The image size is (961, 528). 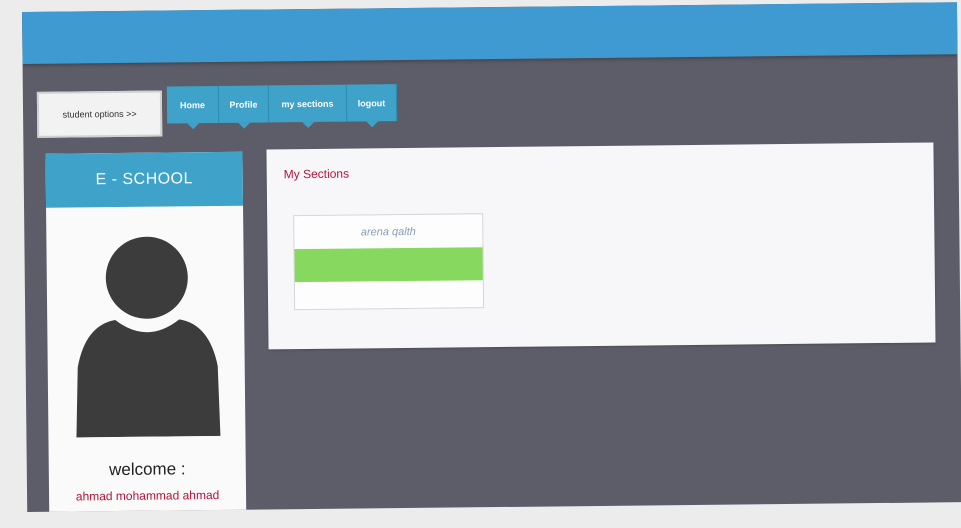 I want to click on user-name: ahmad mohammad ahmad, so click(x=147, y=495).